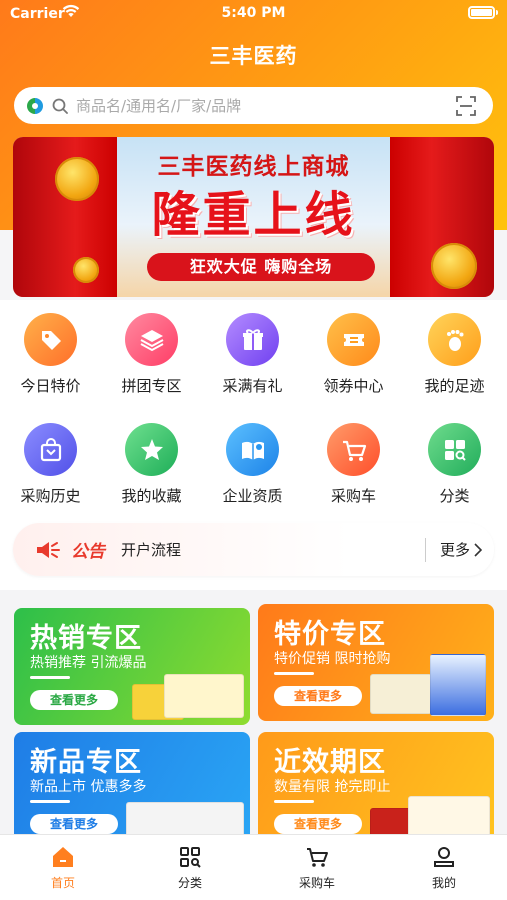 Image resolution: width=507 pixels, height=900 pixels. Describe the element at coordinates (62, 883) in the screenshot. I see `tab-label: 首页` at that location.